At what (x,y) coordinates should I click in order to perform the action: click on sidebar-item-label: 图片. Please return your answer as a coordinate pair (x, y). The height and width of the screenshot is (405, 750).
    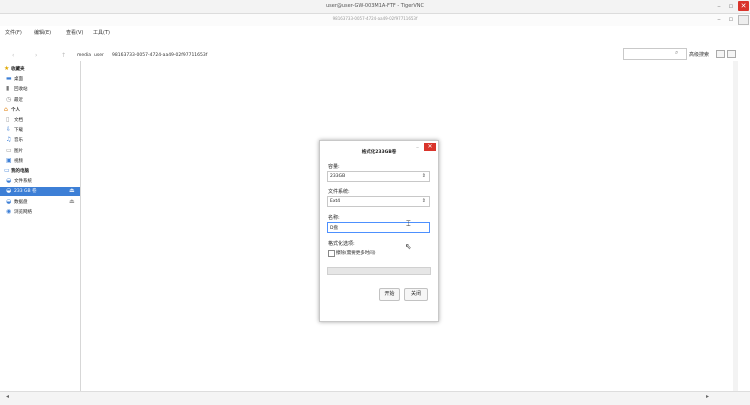
    Looking at the image, I should click on (18, 151).